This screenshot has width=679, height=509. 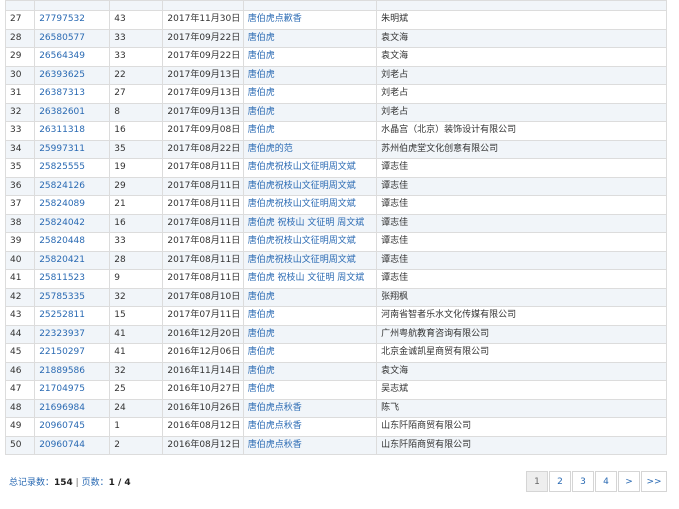 What do you see at coordinates (72, 168) in the screenshot?
I see `registration-number-link: 25825555` at bounding box center [72, 168].